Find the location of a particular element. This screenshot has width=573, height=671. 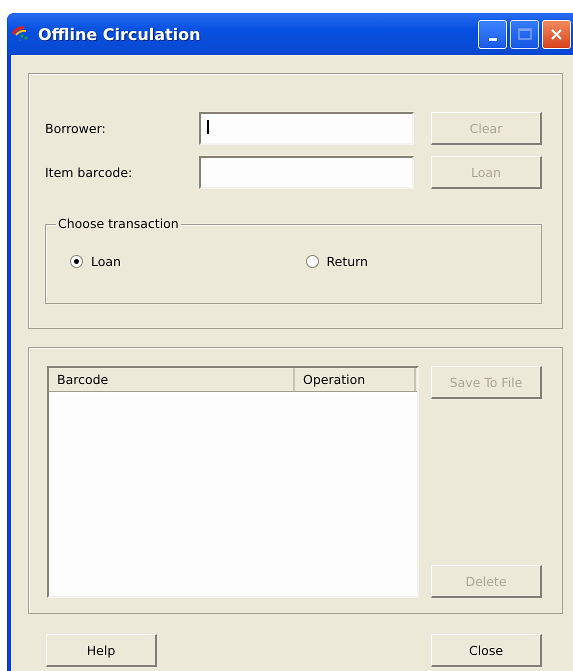

radio-option: Loan is located at coordinates (188, 261).